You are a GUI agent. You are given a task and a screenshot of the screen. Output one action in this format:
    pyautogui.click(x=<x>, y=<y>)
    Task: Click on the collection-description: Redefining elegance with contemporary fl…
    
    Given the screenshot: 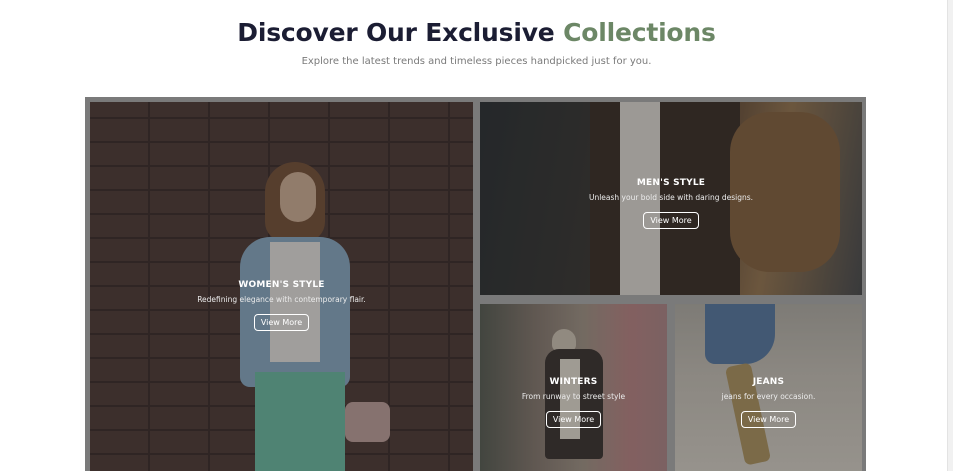 What is the action you would take?
    pyautogui.click(x=281, y=299)
    